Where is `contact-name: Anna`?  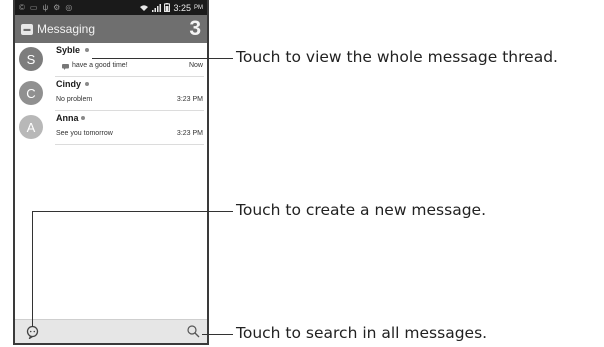 contact-name: Anna is located at coordinates (67, 118).